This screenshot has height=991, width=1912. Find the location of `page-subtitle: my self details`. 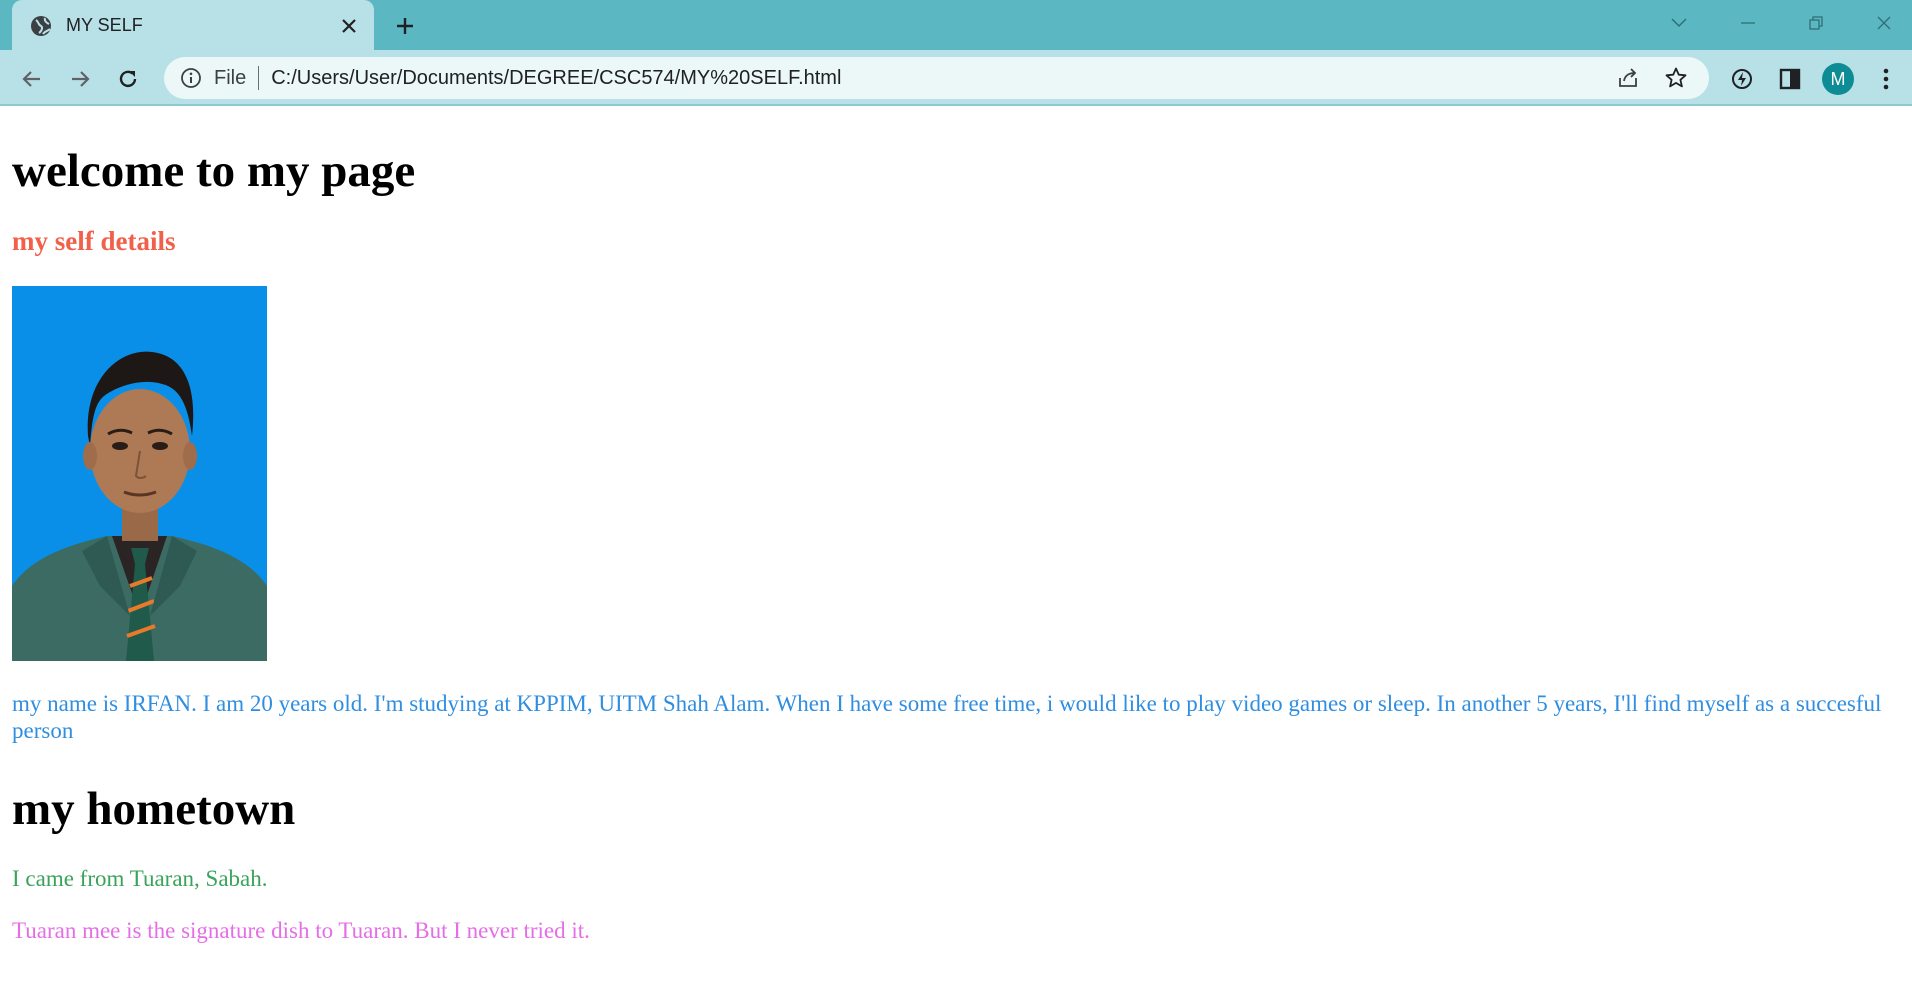

page-subtitle: my self details is located at coordinates (94, 241).